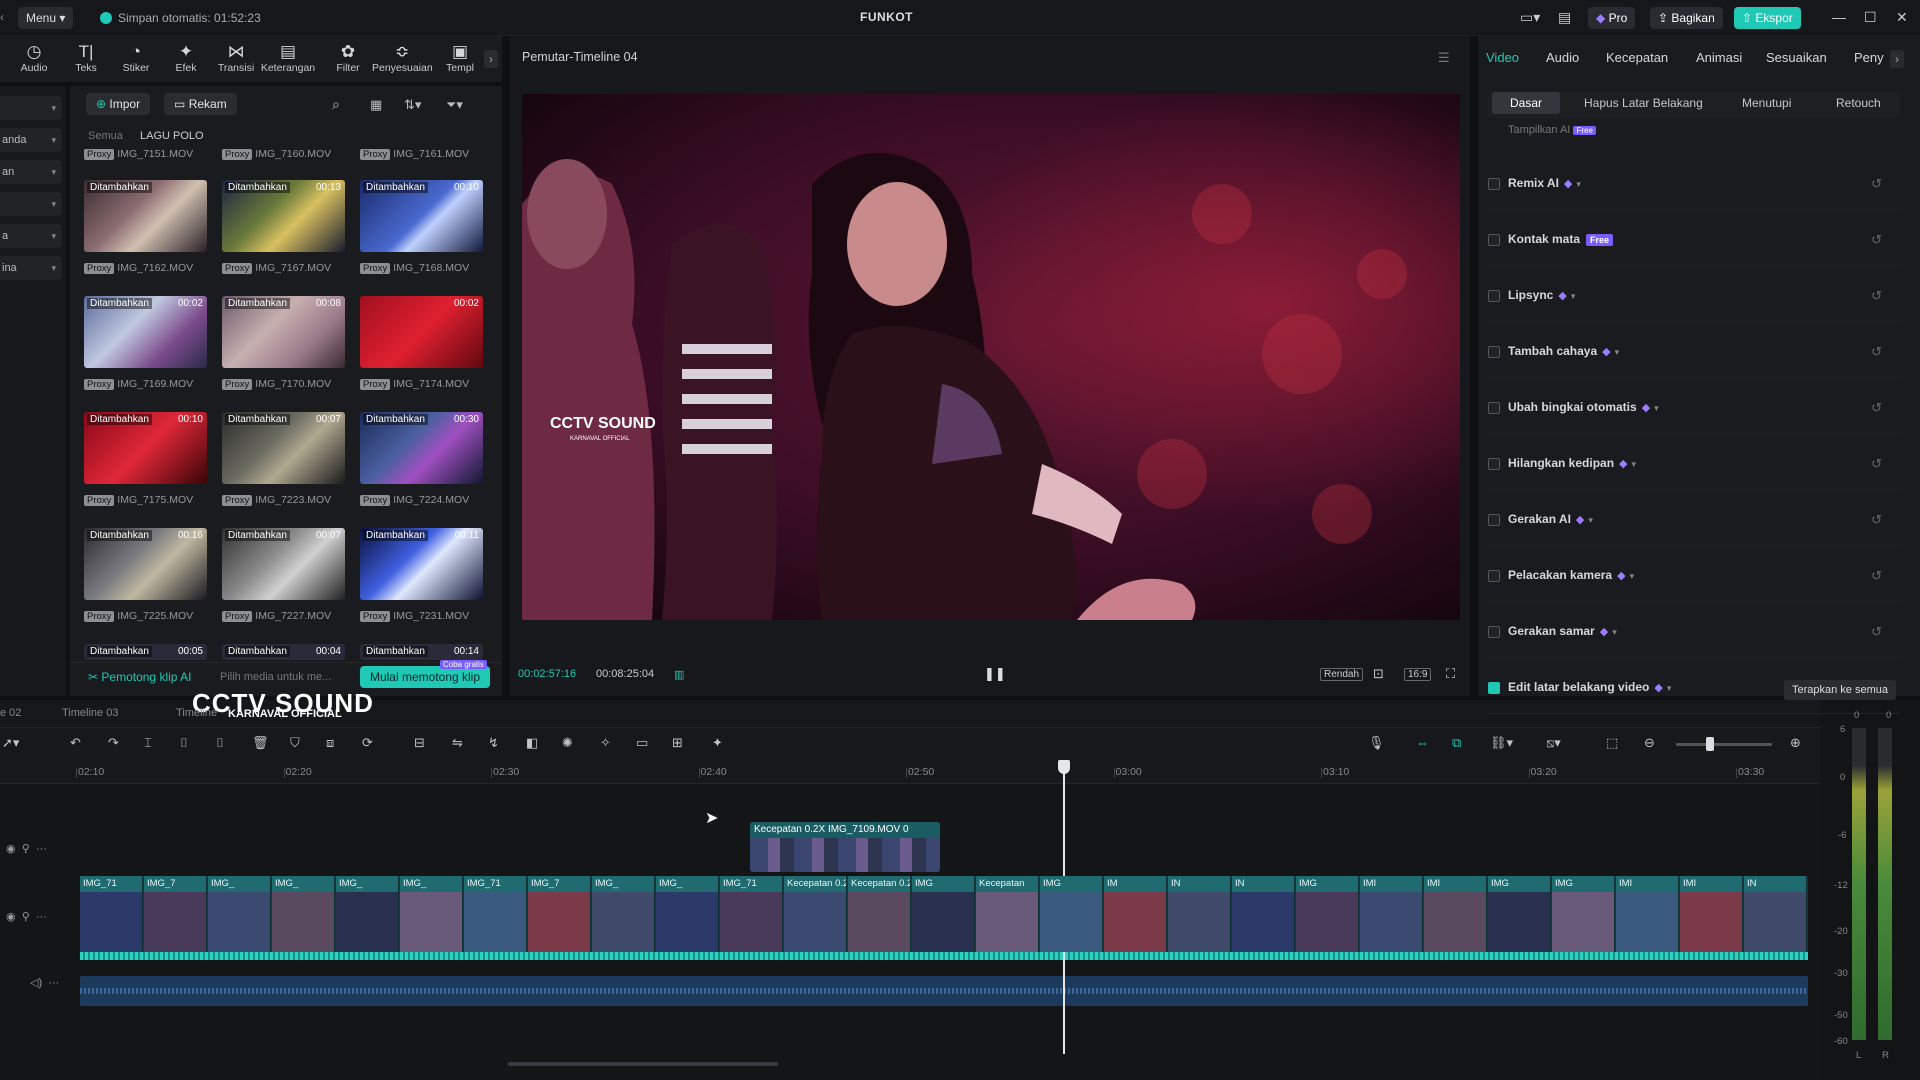 The width and height of the screenshot is (1920, 1080). I want to click on sidebar-category: an ▾, so click(31, 172).